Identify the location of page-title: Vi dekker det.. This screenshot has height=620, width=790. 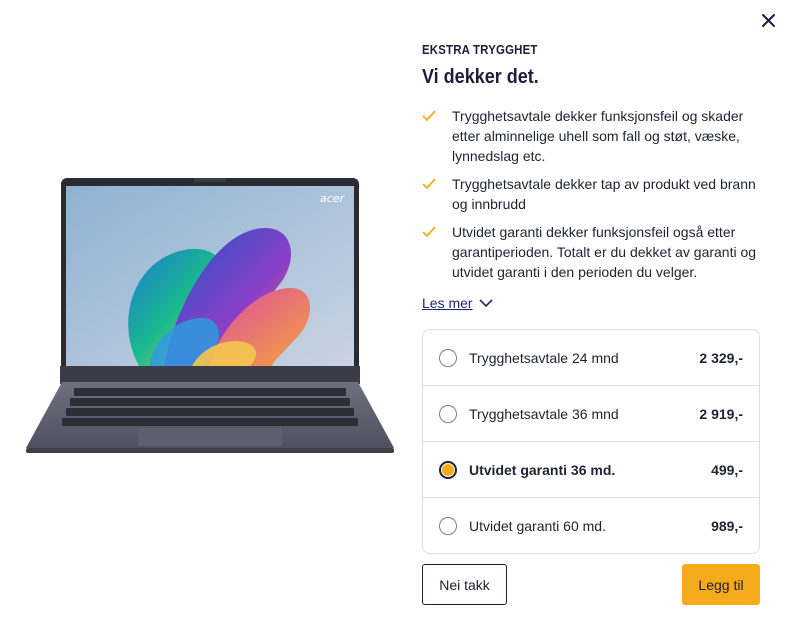
(480, 77).